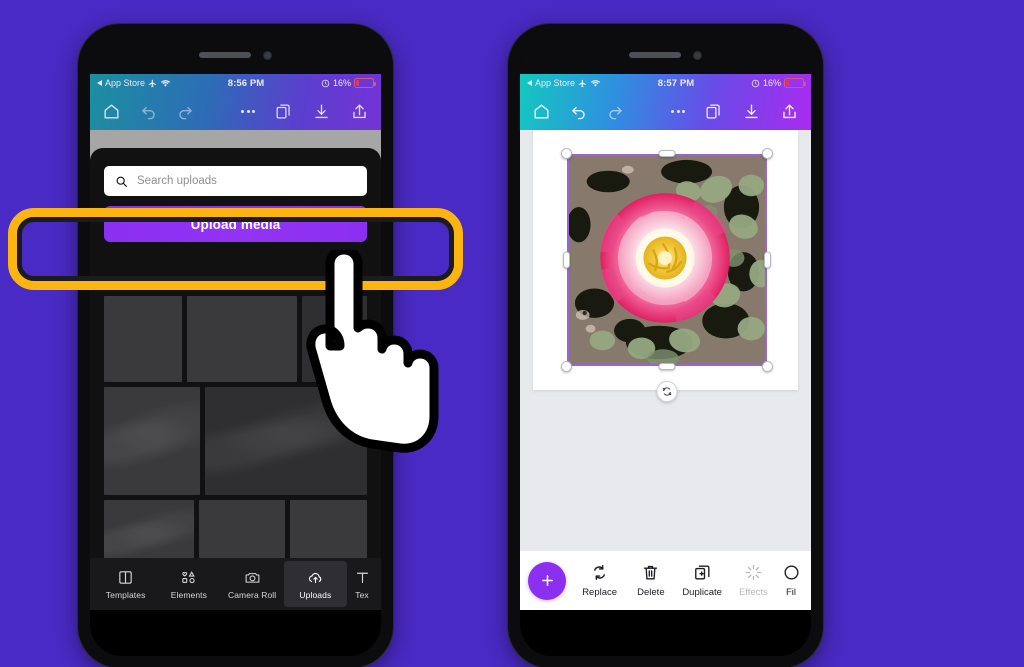 The width and height of the screenshot is (1024, 667). What do you see at coordinates (188, 577) in the screenshot?
I see `elements-icon` at bounding box center [188, 577].